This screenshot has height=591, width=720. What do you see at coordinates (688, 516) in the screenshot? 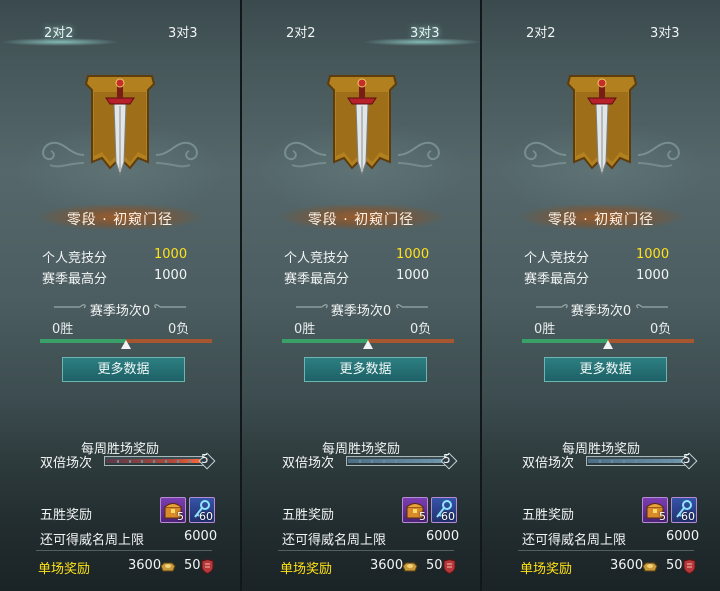
I see `key-count: 60` at bounding box center [688, 516].